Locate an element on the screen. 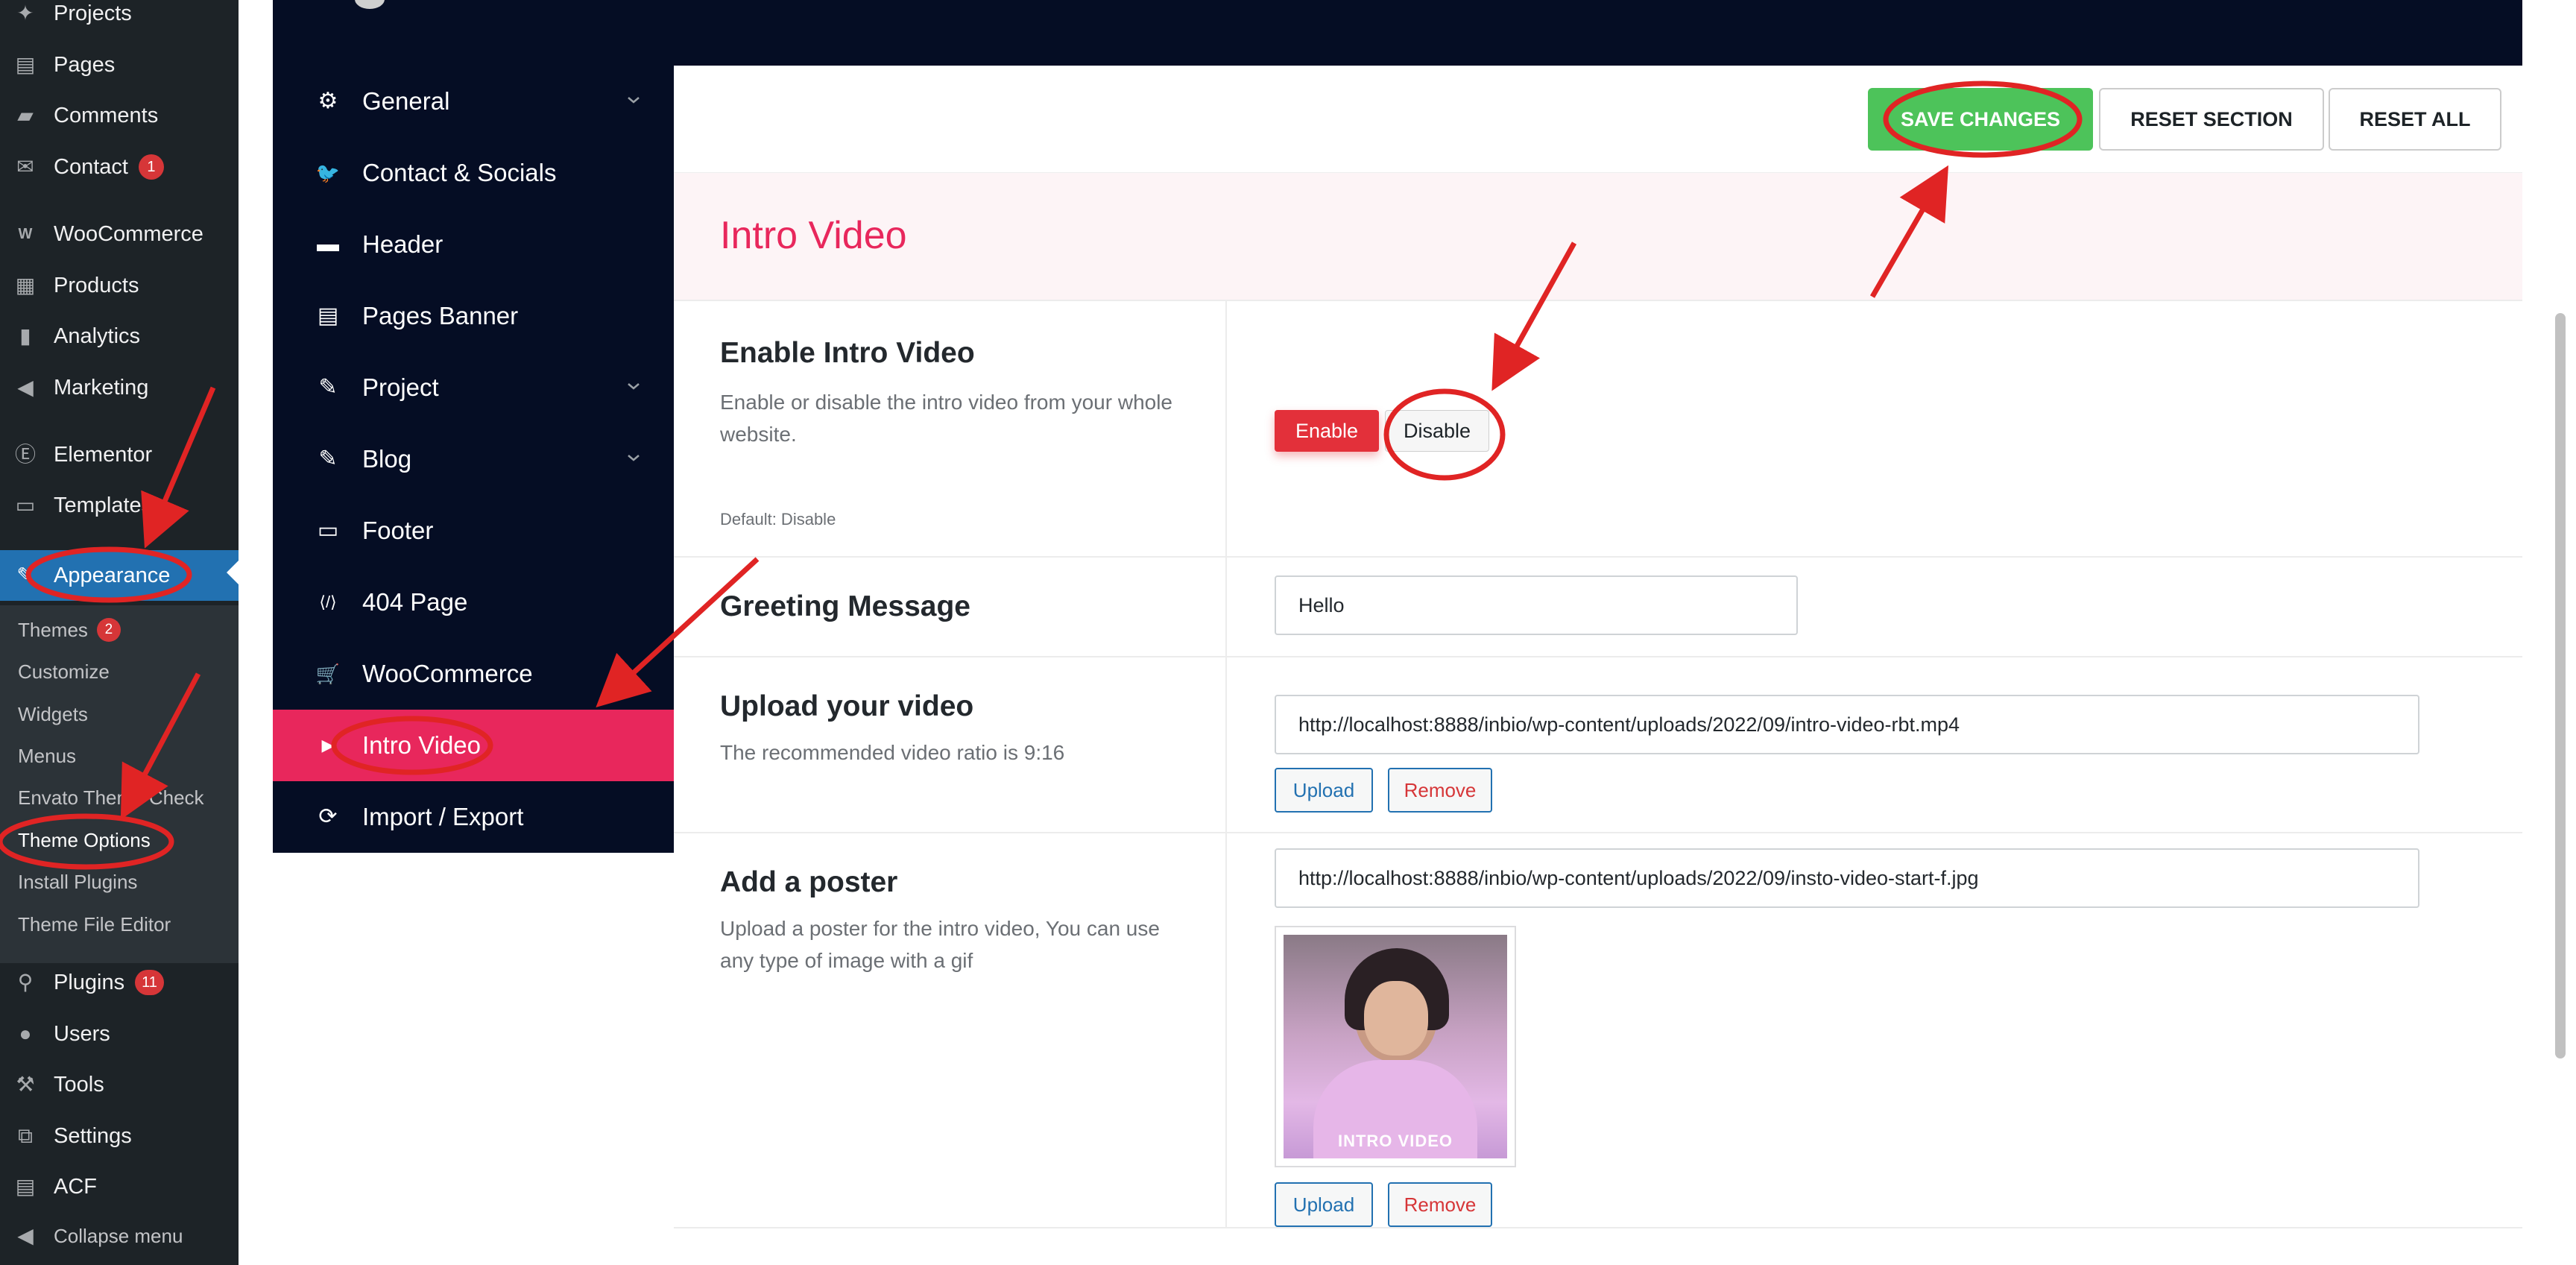 The width and height of the screenshot is (2576, 1265). field-title: Enable Intro Video is located at coordinates (847, 353).